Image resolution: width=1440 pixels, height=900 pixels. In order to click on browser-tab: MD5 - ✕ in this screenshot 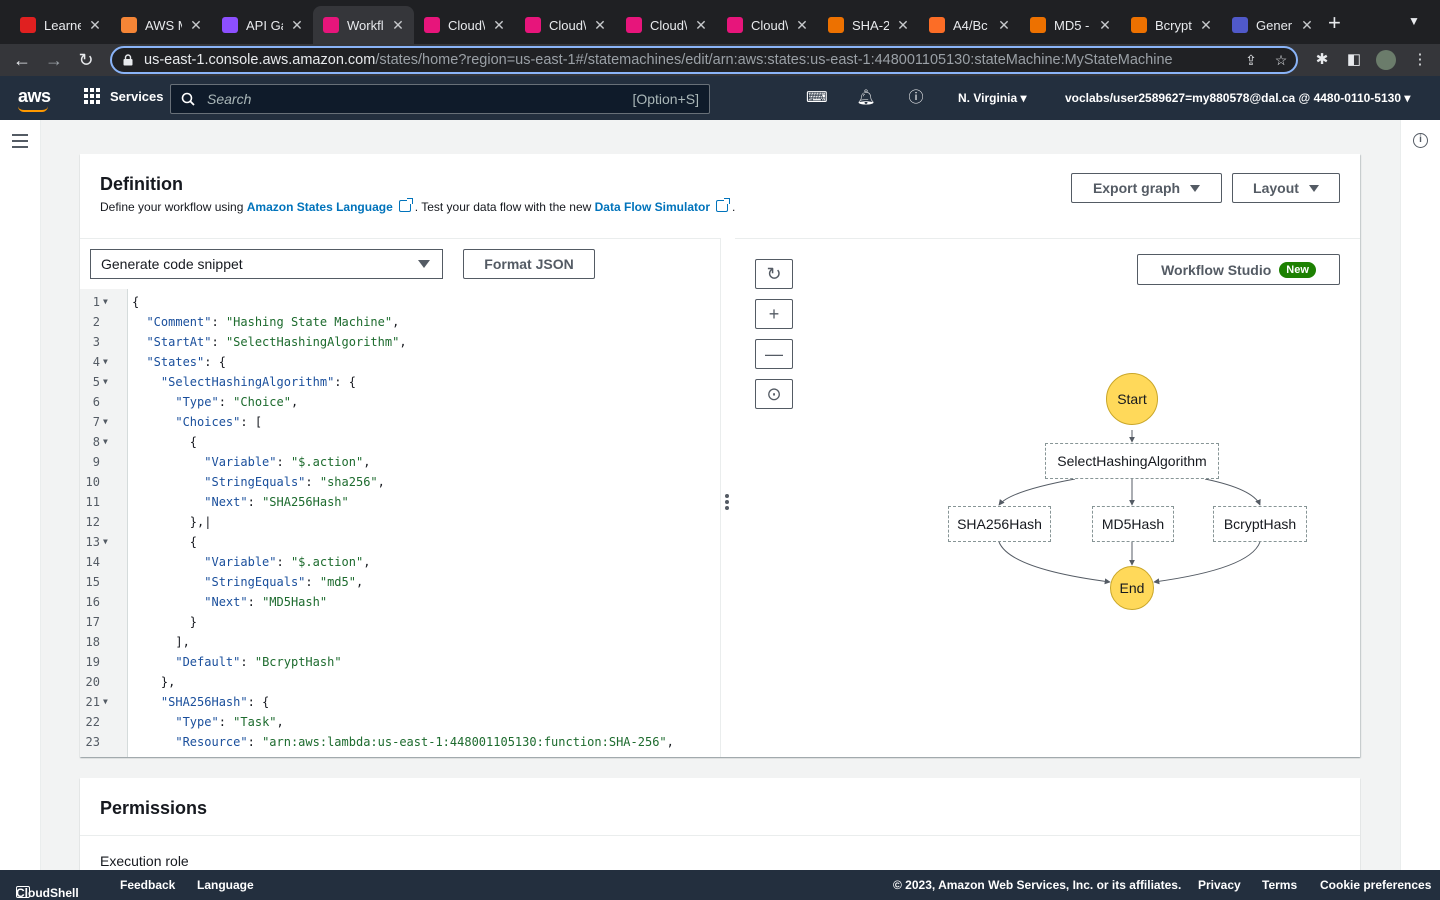, I will do `click(1070, 25)`.